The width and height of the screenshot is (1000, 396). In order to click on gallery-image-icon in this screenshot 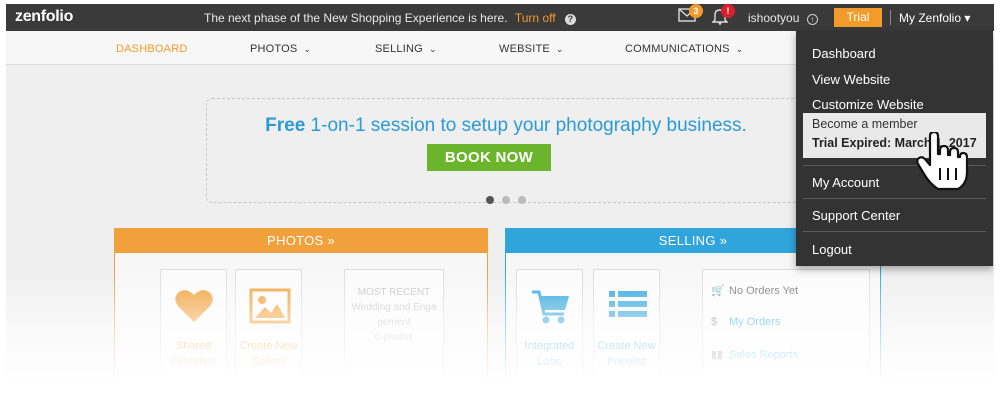, I will do `click(270, 306)`.